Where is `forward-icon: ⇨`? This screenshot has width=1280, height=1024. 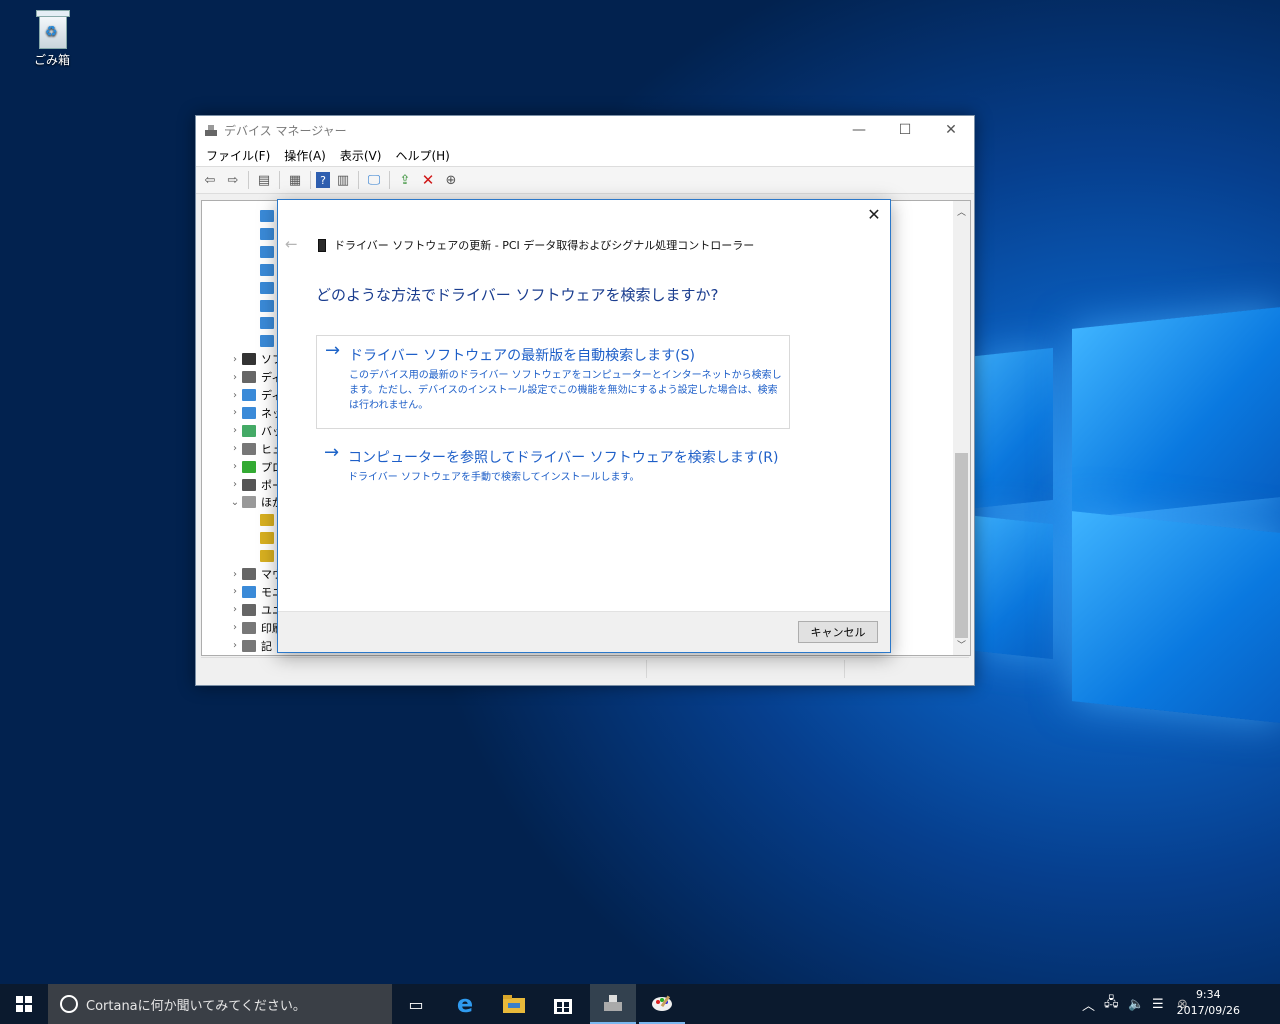 forward-icon: ⇨ is located at coordinates (233, 180).